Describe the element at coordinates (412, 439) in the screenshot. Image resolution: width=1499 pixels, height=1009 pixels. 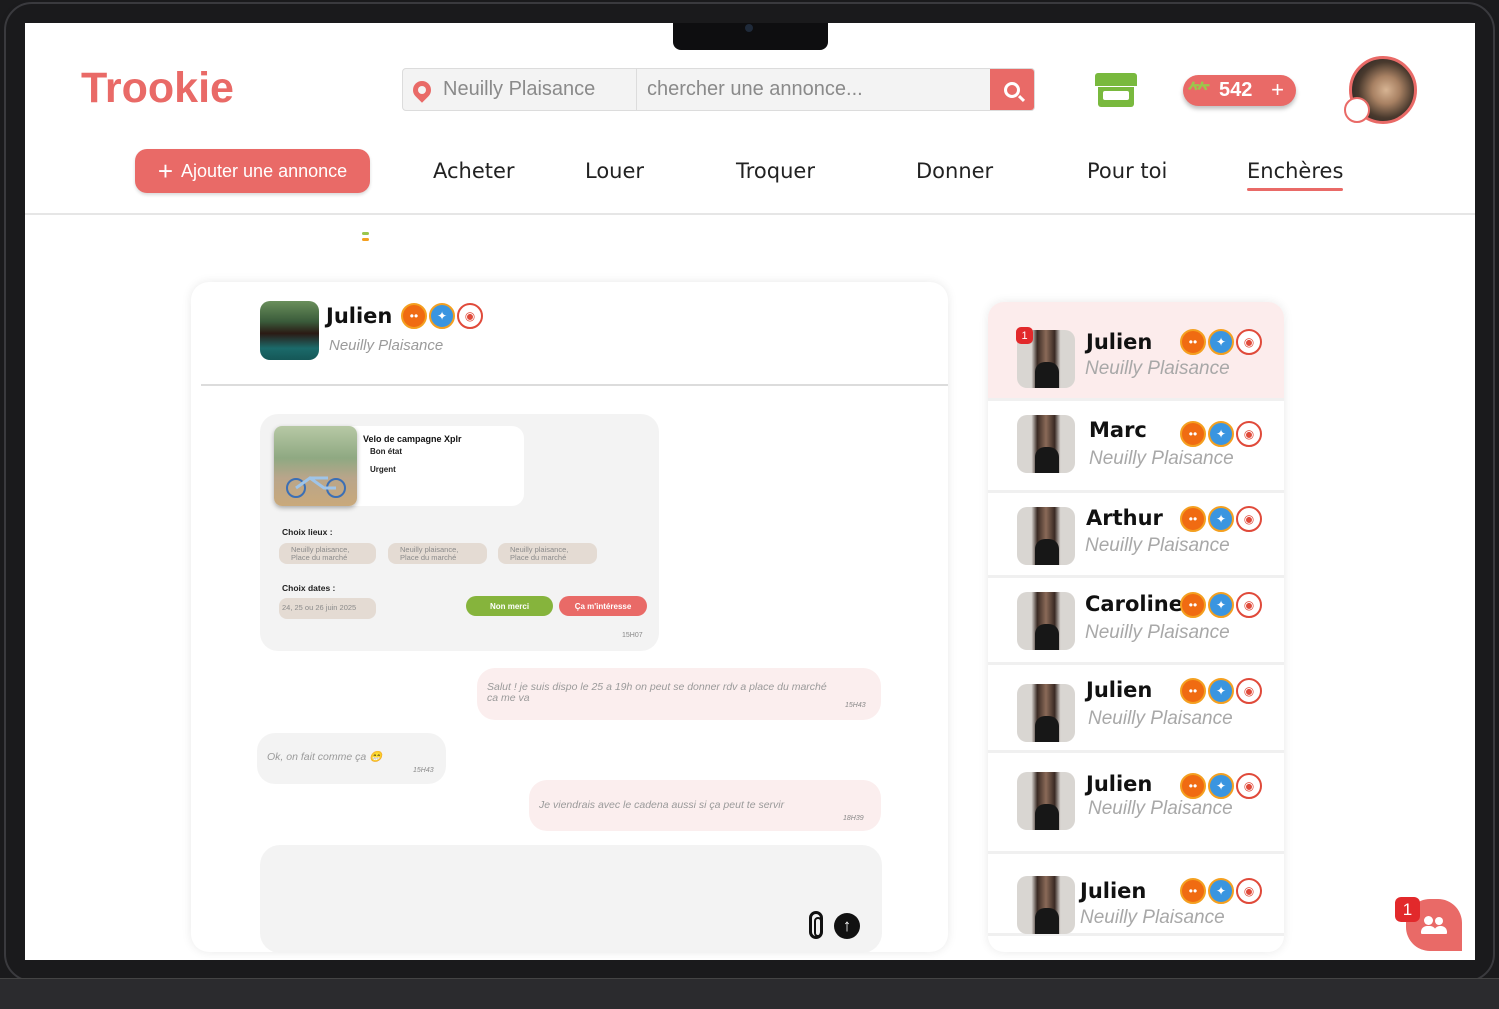
I see `product-title: Velo de campagne Xplr` at that location.